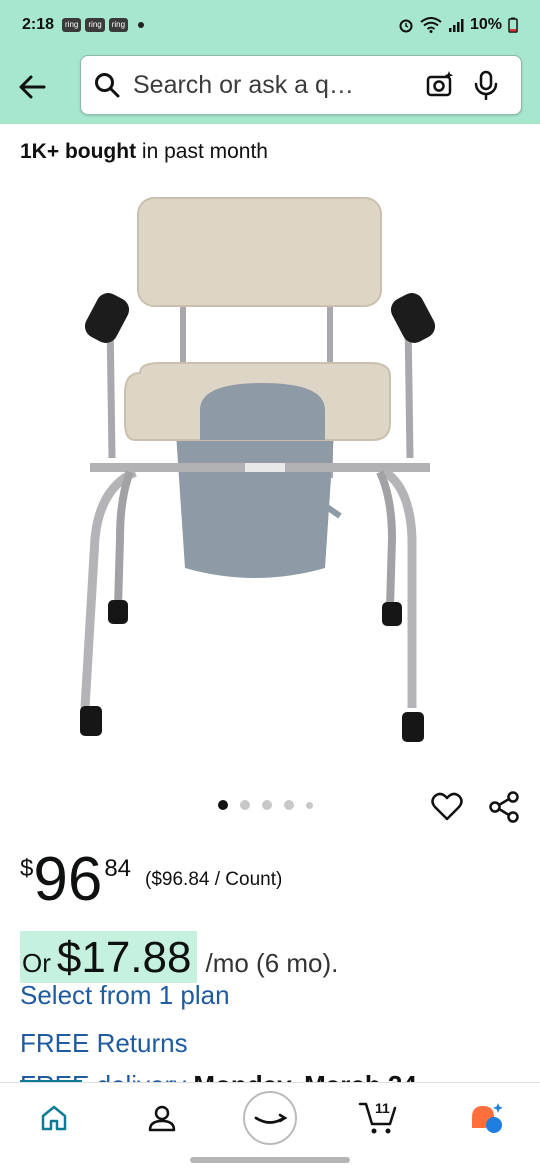 The height and width of the screenshot is (1170, 540). Describe the element at coordinates (485, 24) in the screenshot. I see `battery-percent: 10%` at that location.